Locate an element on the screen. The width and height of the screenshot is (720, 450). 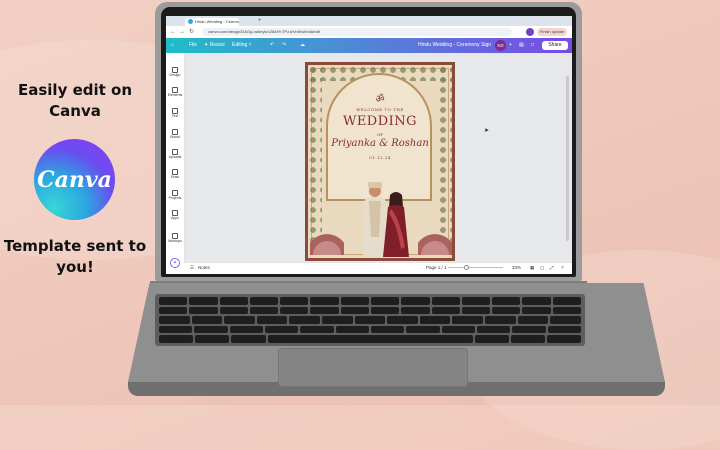
grid-view-icon: ▦ is located at coordinates (532, 268).